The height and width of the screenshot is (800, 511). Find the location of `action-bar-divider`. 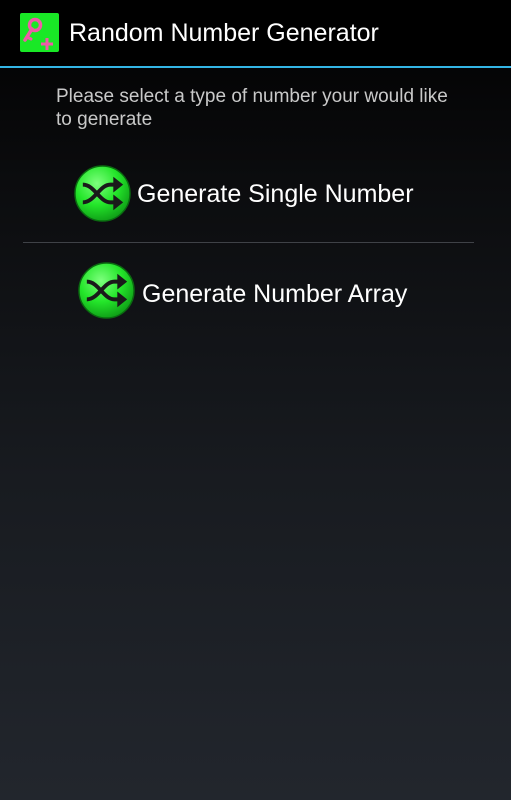

action-bar-divider is located at coordinates (255, 67).